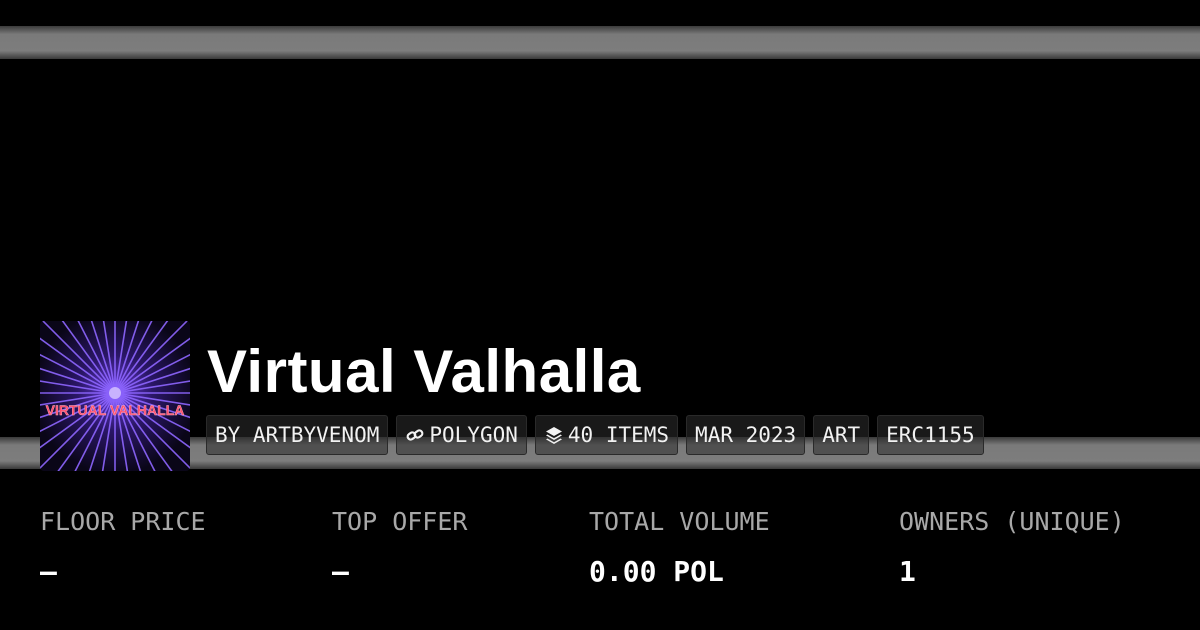 Image resolution: width=1200 pixels, height=630 pixels. What do you see at coordinates (907, 571) in the screenshot?
I see `stat-owners-value: 1` at bounding box center [907, 571].